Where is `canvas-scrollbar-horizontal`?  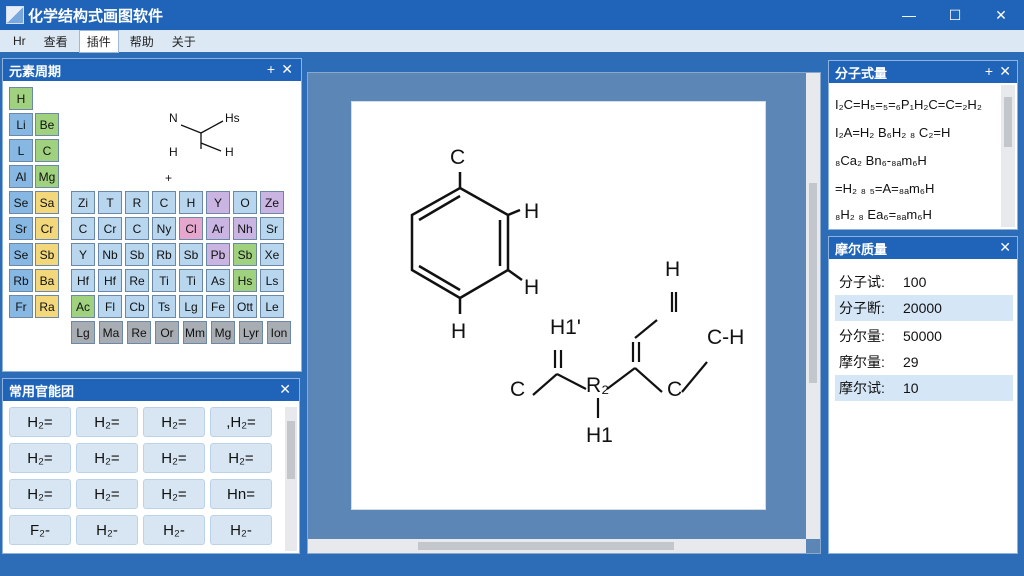
canvas-scrollbar-horizontal is located at coordinates (557, 546).